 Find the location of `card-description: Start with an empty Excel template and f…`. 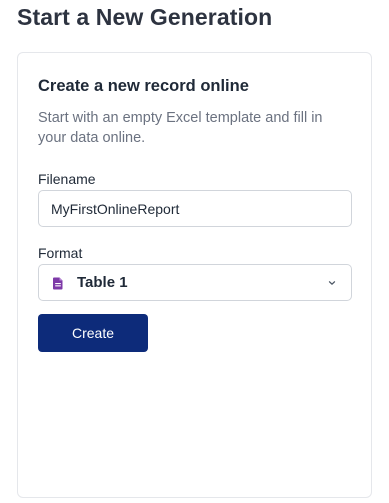

card-description: Start with an empty Excel template and f… is located at coordinates (180, 128).